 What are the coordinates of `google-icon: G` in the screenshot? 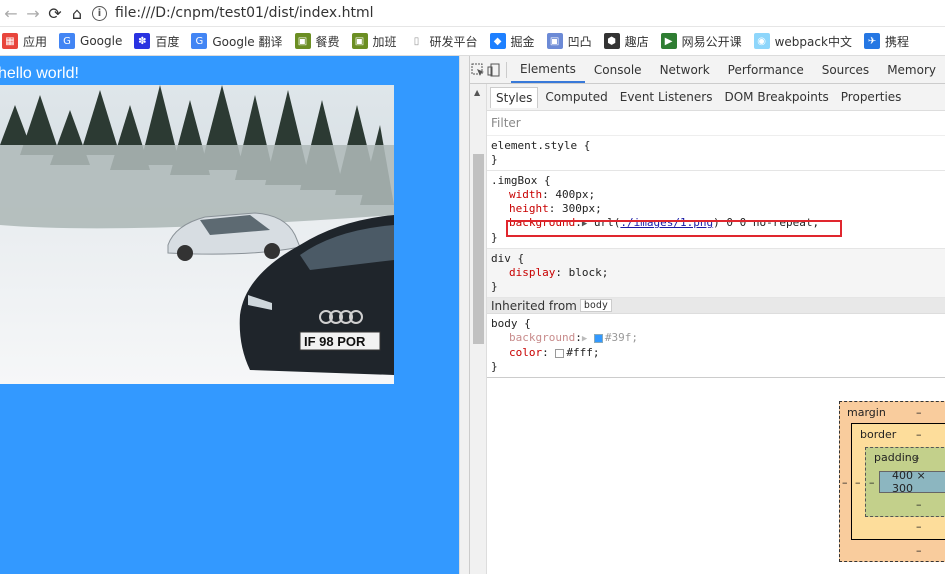 It's located at (67, 41).